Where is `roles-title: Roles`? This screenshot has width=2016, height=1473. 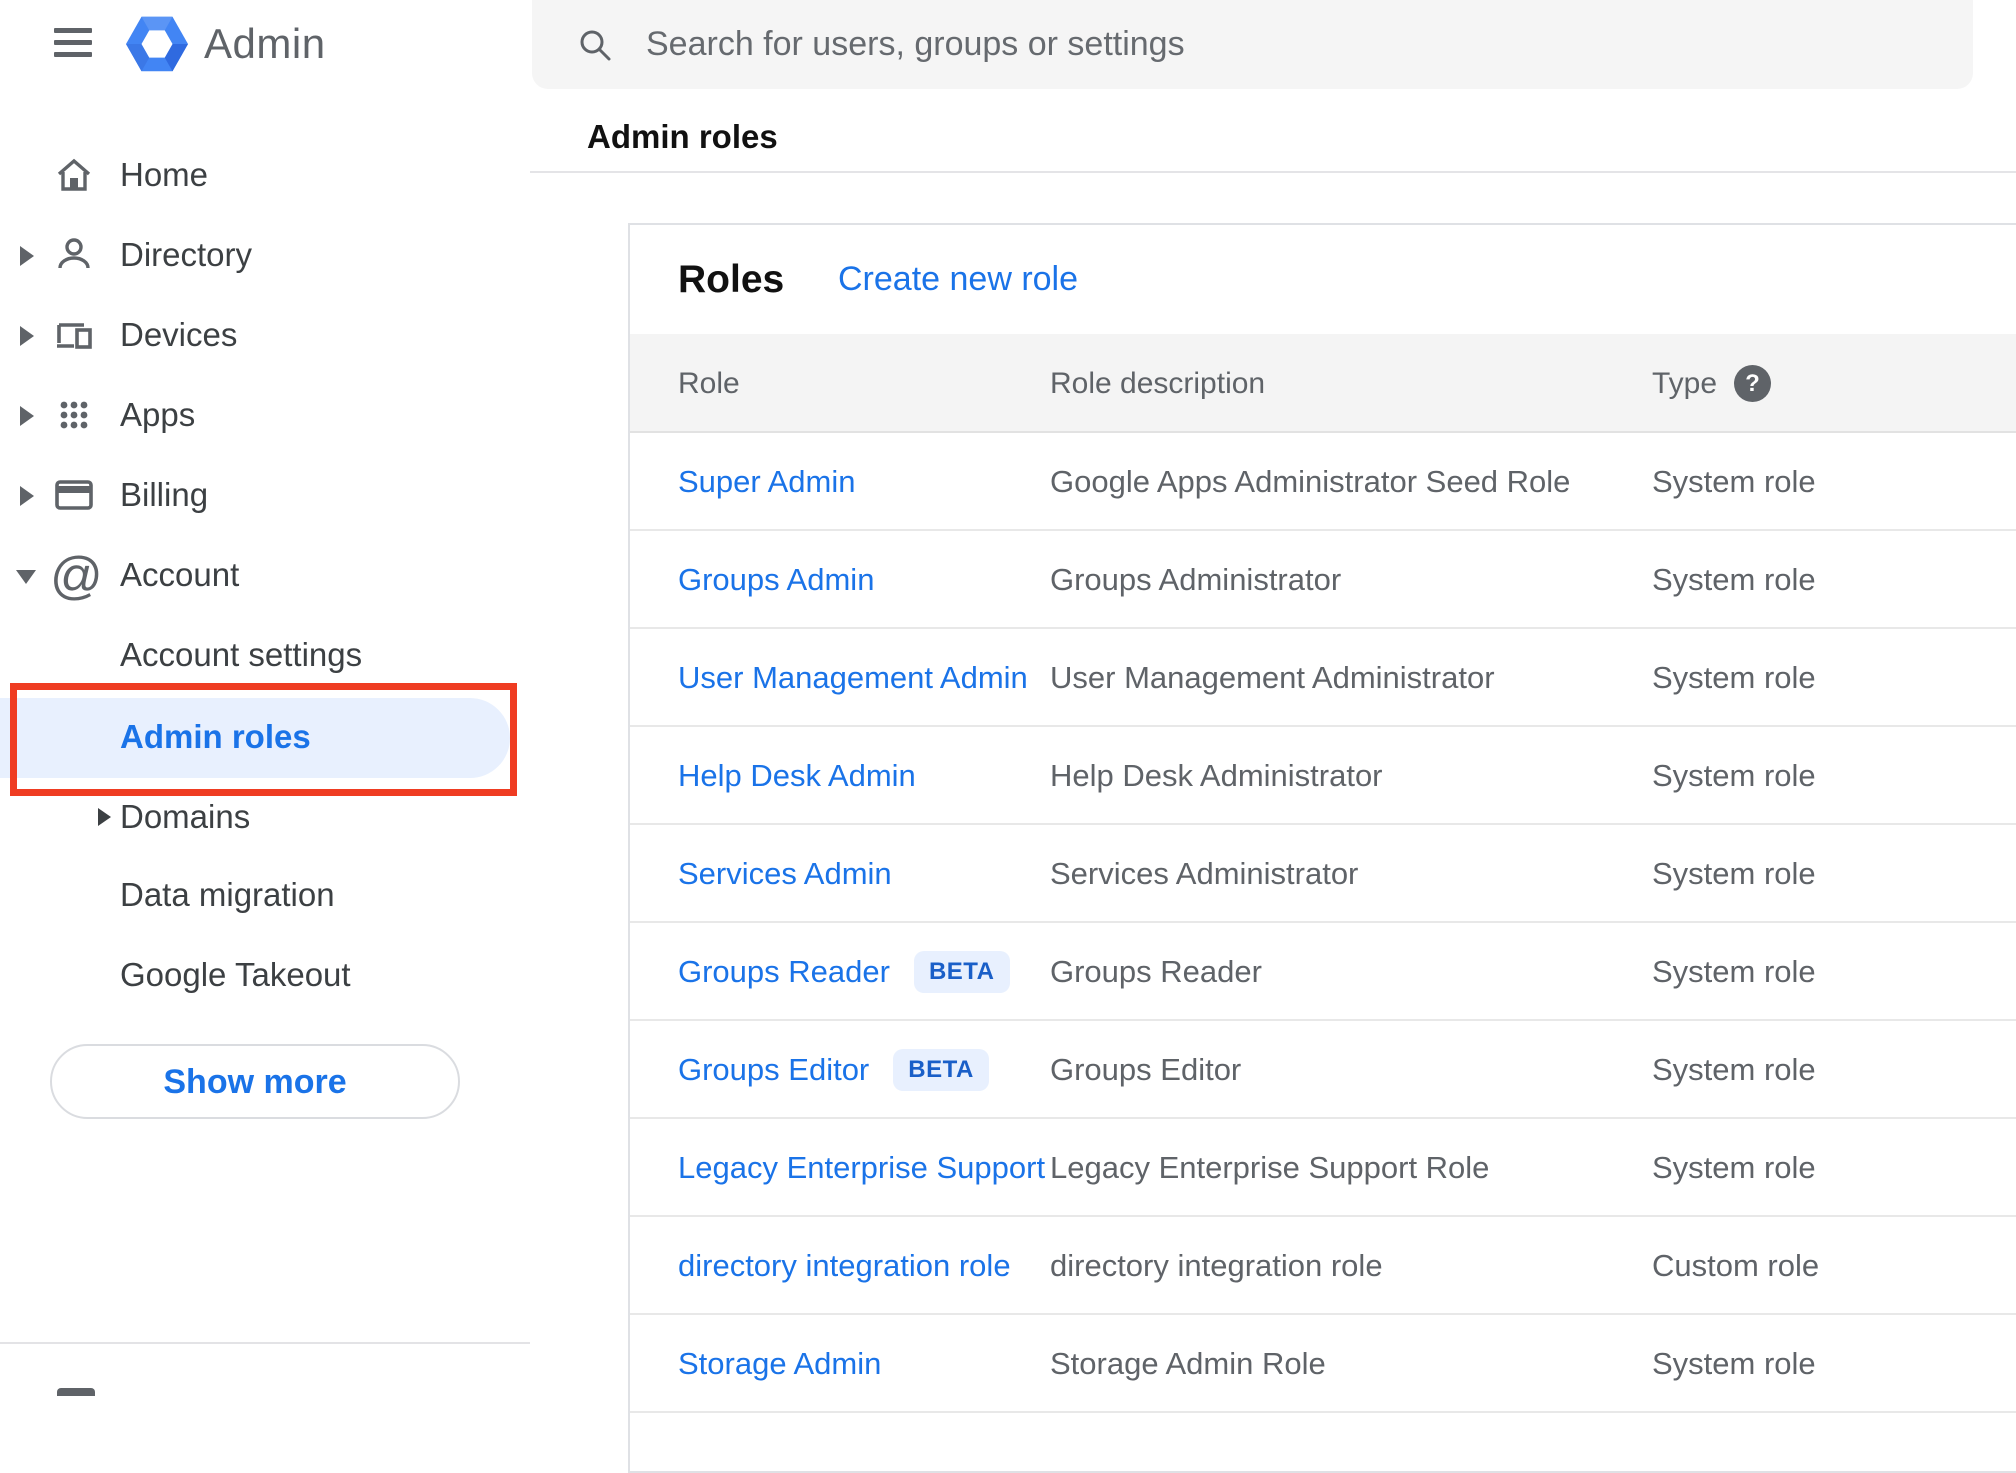 roles-title: Roles is located at coordinates (731, 279).